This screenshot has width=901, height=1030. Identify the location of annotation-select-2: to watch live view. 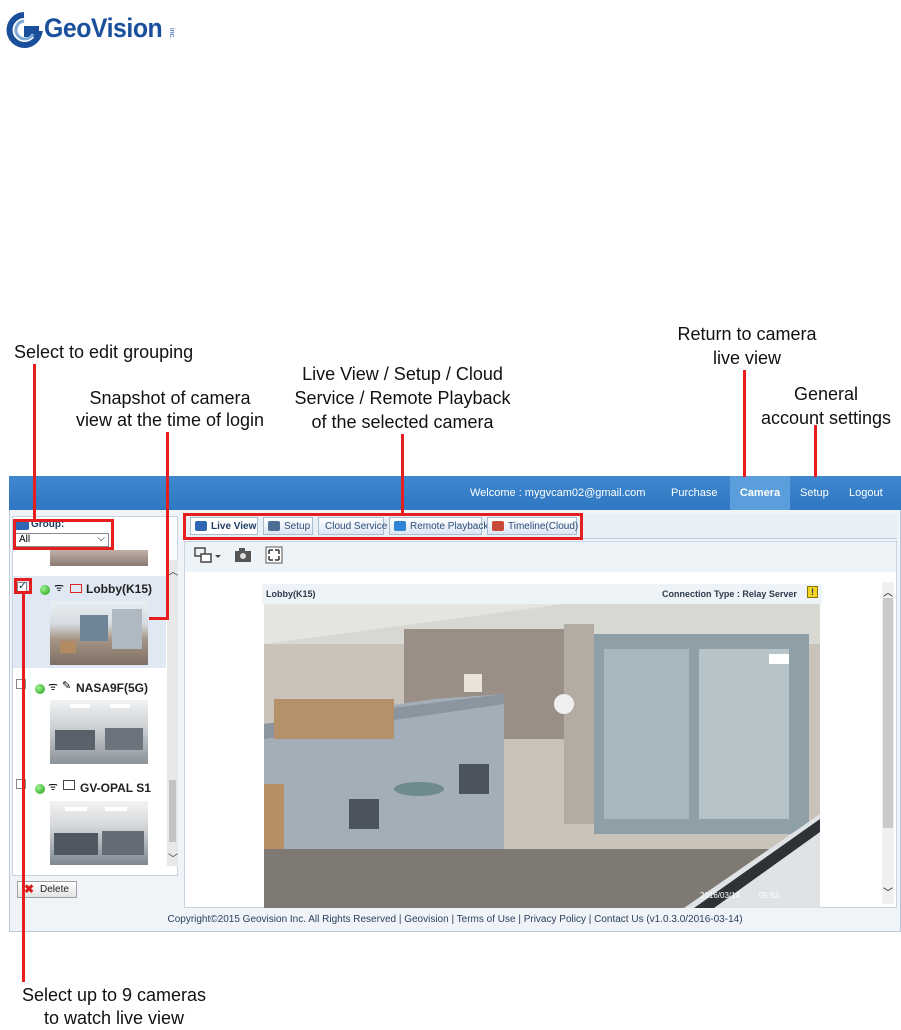
(114, 1018).